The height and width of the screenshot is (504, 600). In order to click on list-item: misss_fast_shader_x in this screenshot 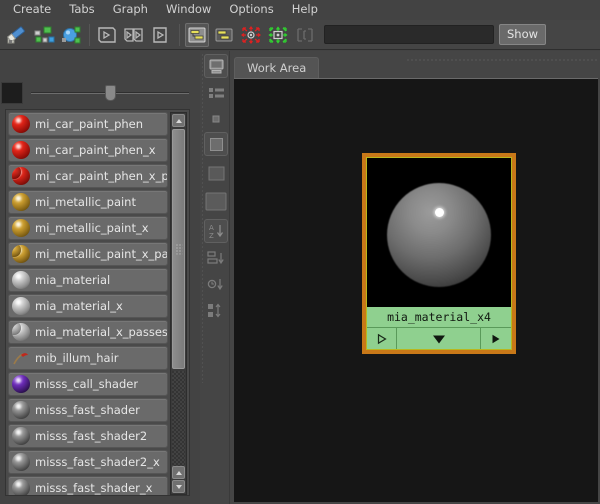, I will do `click(88, 485)`.